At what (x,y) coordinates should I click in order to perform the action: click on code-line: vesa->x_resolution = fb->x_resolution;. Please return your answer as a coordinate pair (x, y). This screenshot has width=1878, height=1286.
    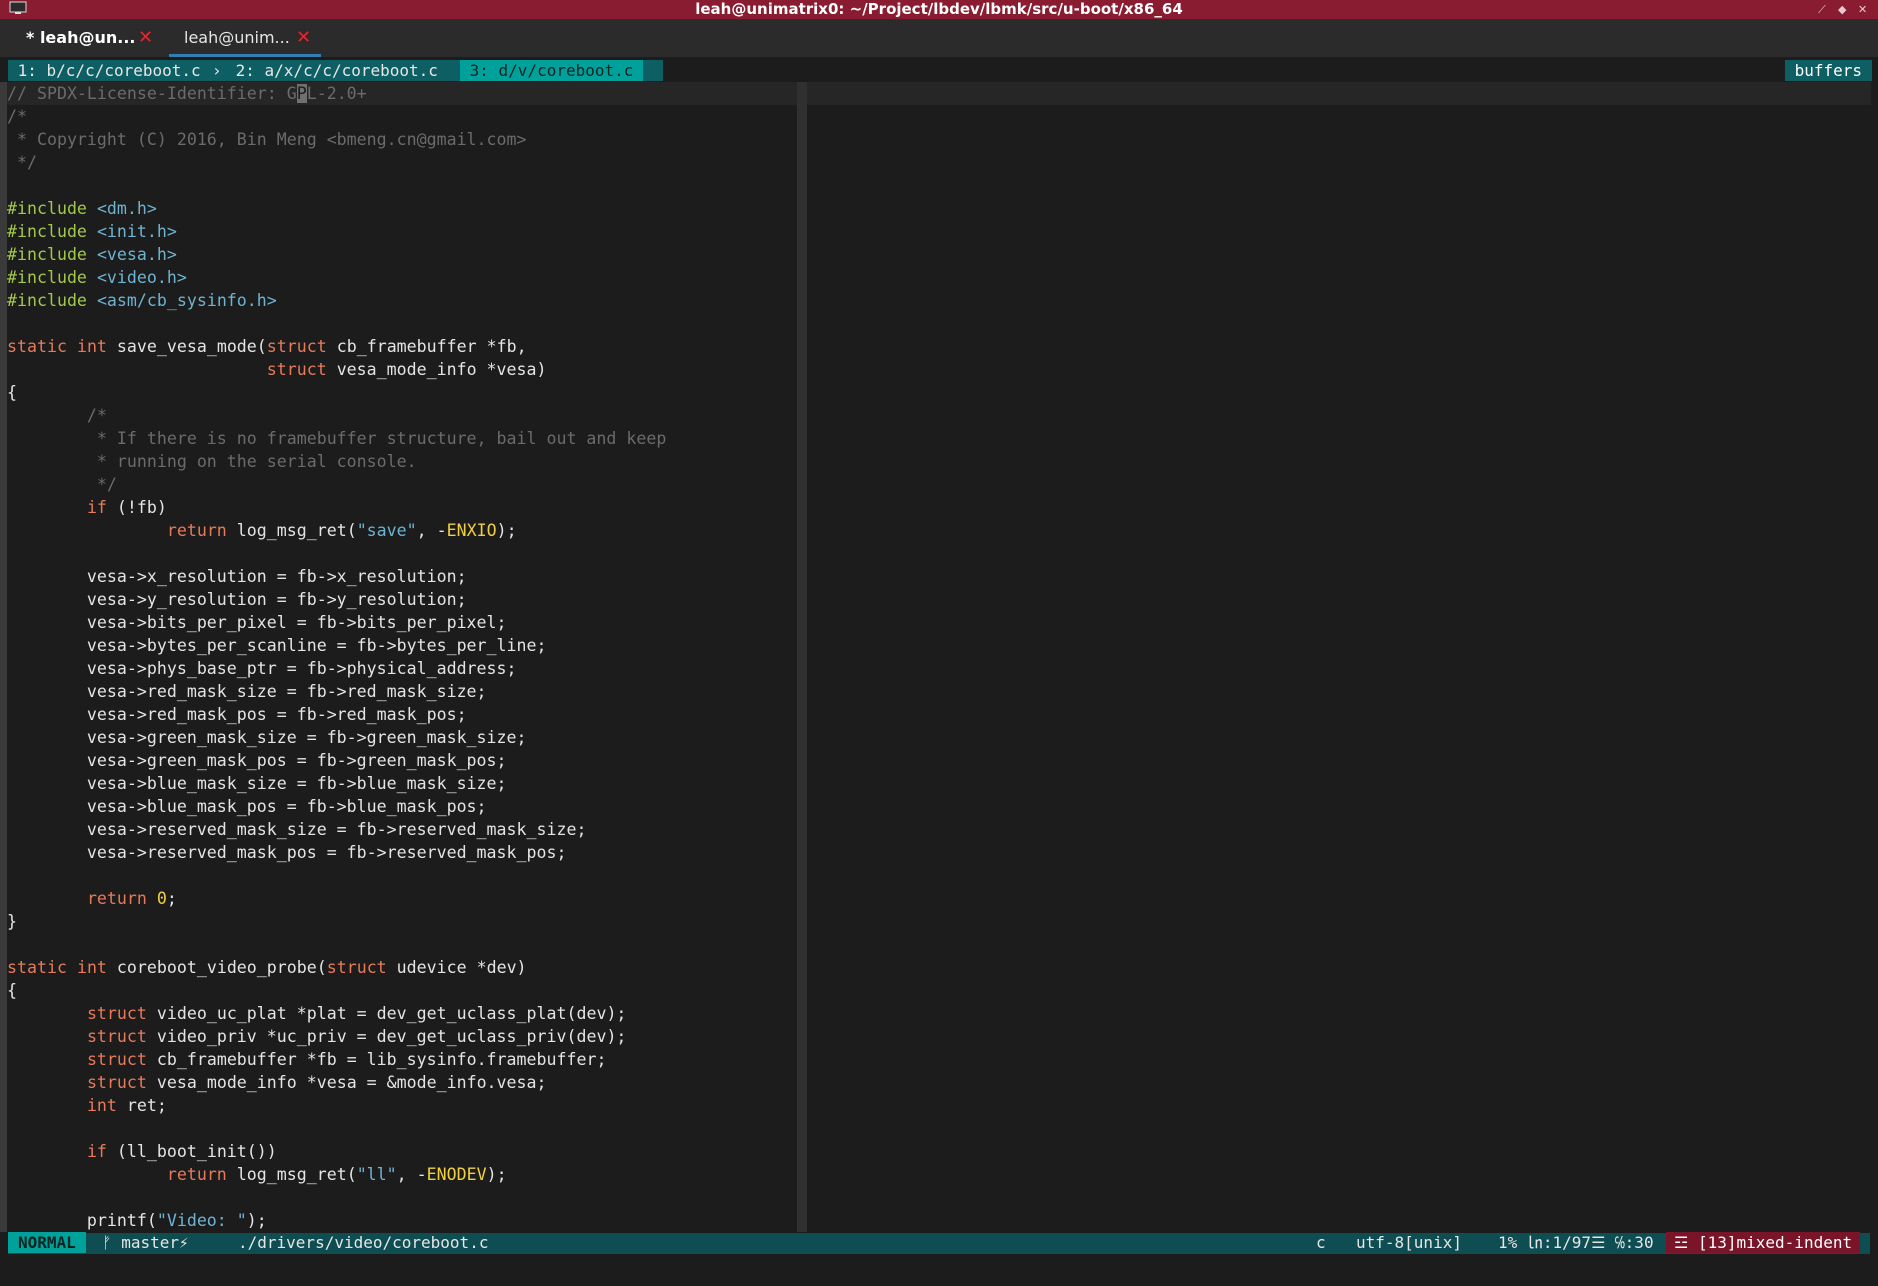
    Looking at the image, I should click on (237, 576).